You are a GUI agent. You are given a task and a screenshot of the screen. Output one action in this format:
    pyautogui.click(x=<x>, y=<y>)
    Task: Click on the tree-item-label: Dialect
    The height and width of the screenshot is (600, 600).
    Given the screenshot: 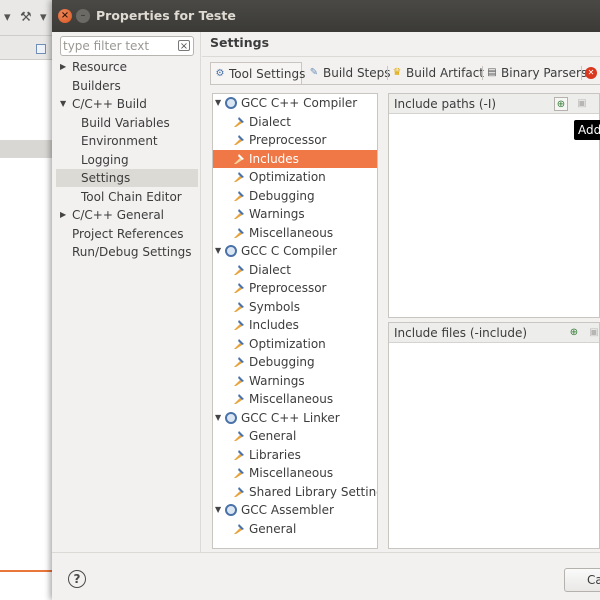 What is the action you would take?
    pyautogui.click(x=270, y=269)
    